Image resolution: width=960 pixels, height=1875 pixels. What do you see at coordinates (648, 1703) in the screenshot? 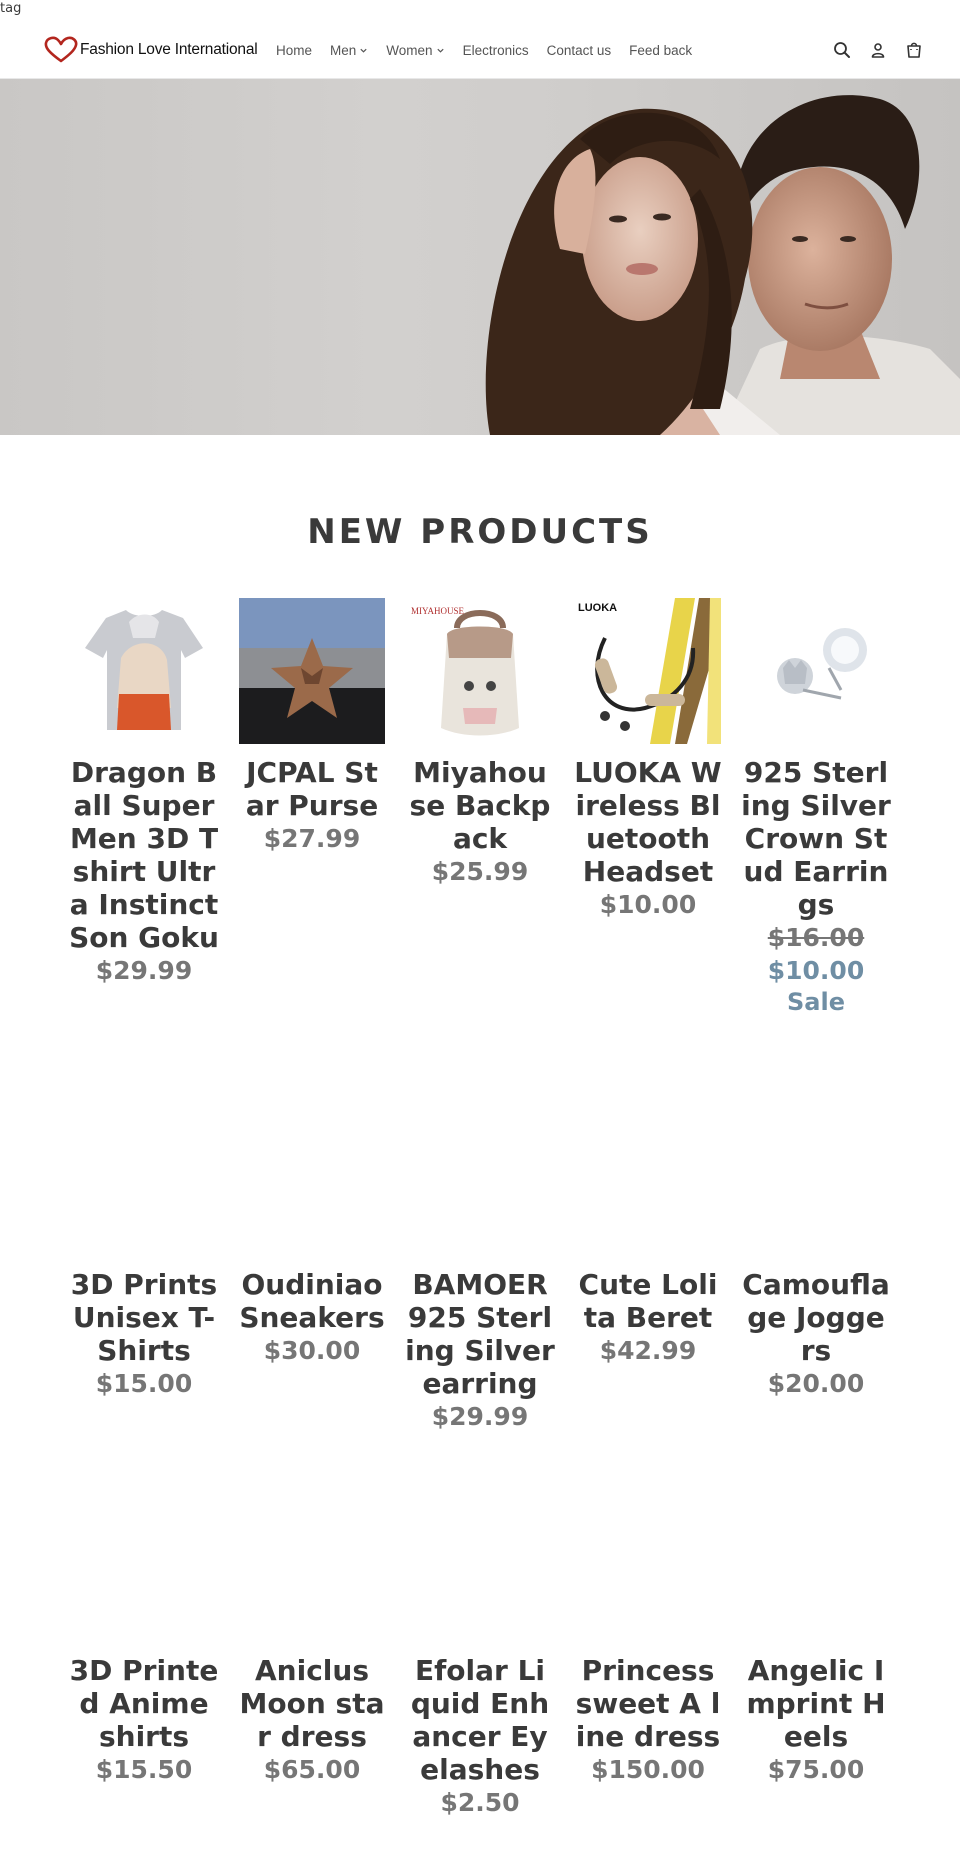
I see `product-title: Princess sweet A line dress` at bounding box center [648, 1703].